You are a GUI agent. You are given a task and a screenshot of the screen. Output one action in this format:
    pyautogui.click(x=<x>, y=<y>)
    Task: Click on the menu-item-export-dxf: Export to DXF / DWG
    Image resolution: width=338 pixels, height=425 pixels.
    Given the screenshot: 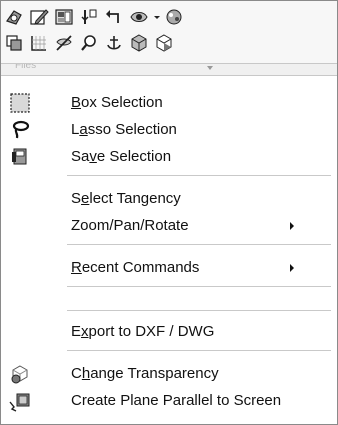 What is the action you would take?
    pyautogui.click(x=169, y=332)
    